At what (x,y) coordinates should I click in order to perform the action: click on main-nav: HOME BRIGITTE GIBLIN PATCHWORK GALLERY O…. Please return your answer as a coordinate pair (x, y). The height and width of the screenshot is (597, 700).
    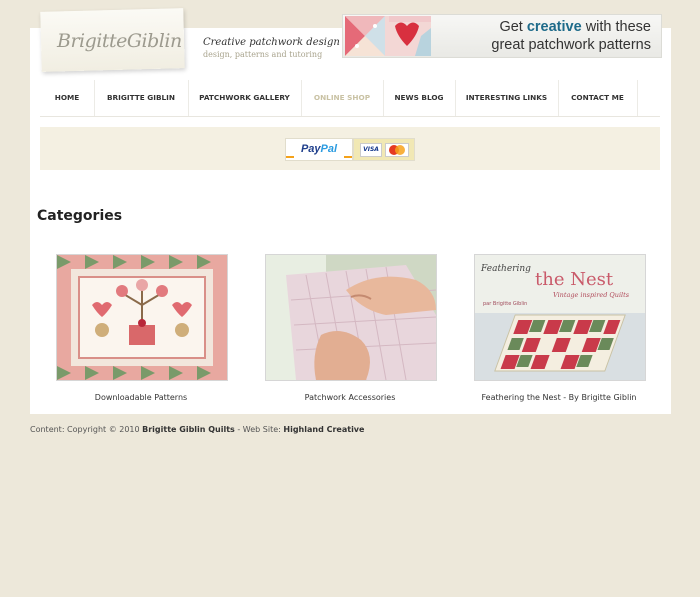
    Looking at the image, I should click on (350, 98).